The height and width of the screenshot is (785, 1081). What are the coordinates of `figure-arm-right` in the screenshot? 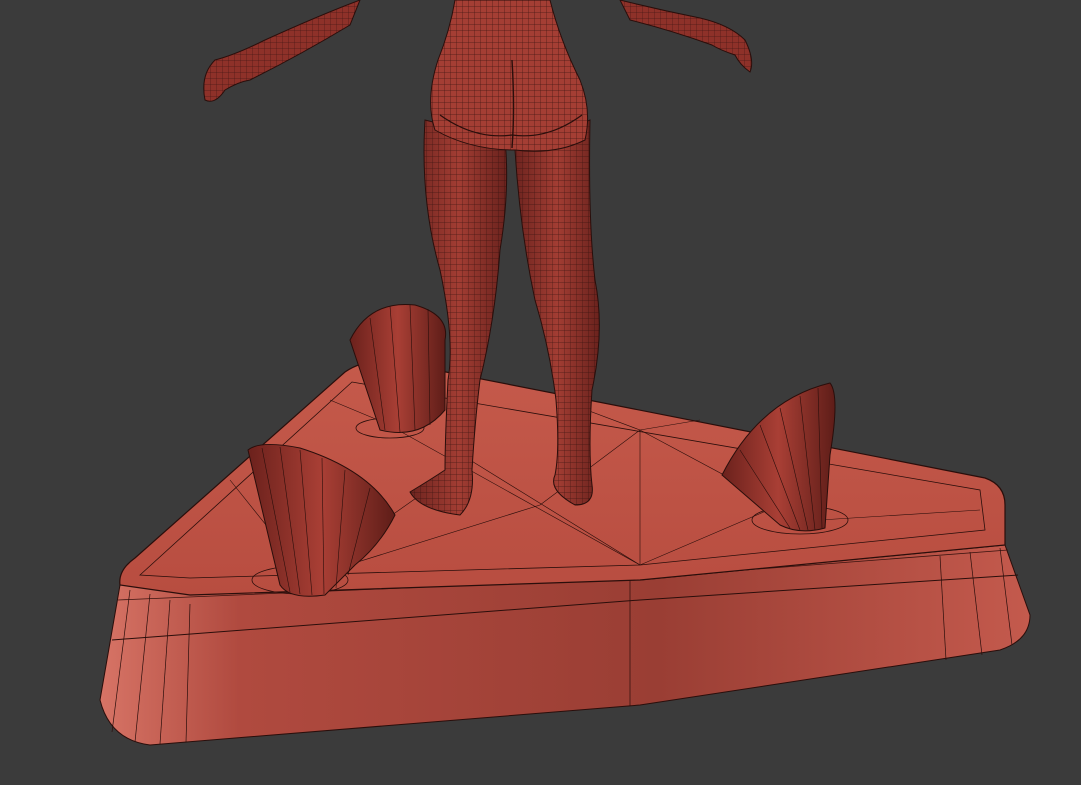 It's located at (686, 36).